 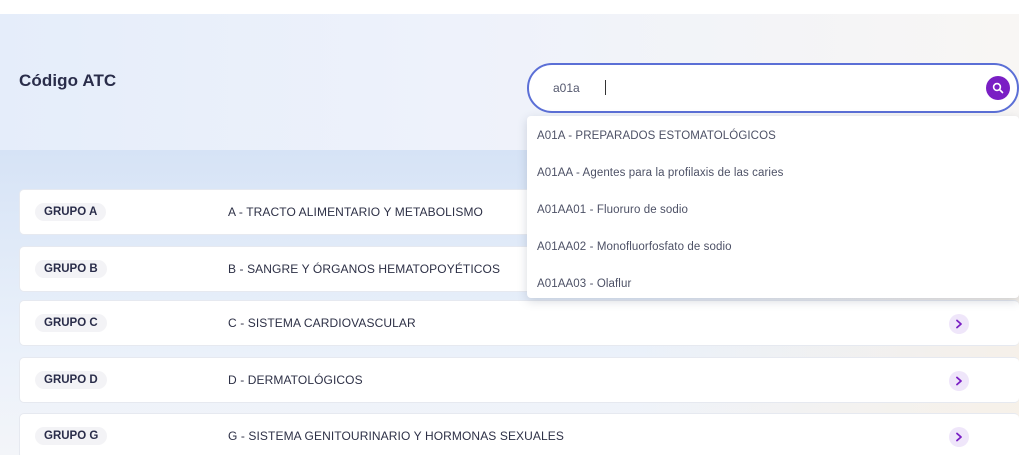 I want to click on group-badge: GRUPO B, so click(x=71, y=269).